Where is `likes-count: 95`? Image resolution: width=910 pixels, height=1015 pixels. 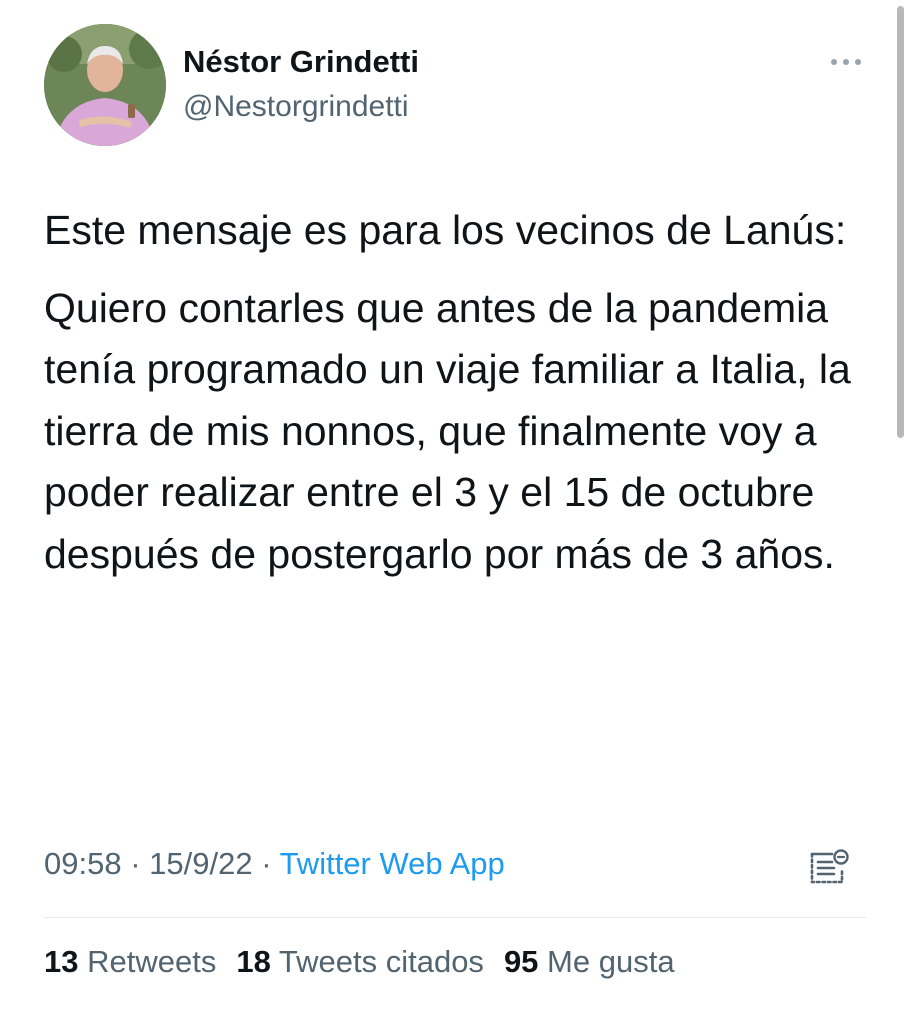 likes-count: 95 is located at coordinates (521, 961).